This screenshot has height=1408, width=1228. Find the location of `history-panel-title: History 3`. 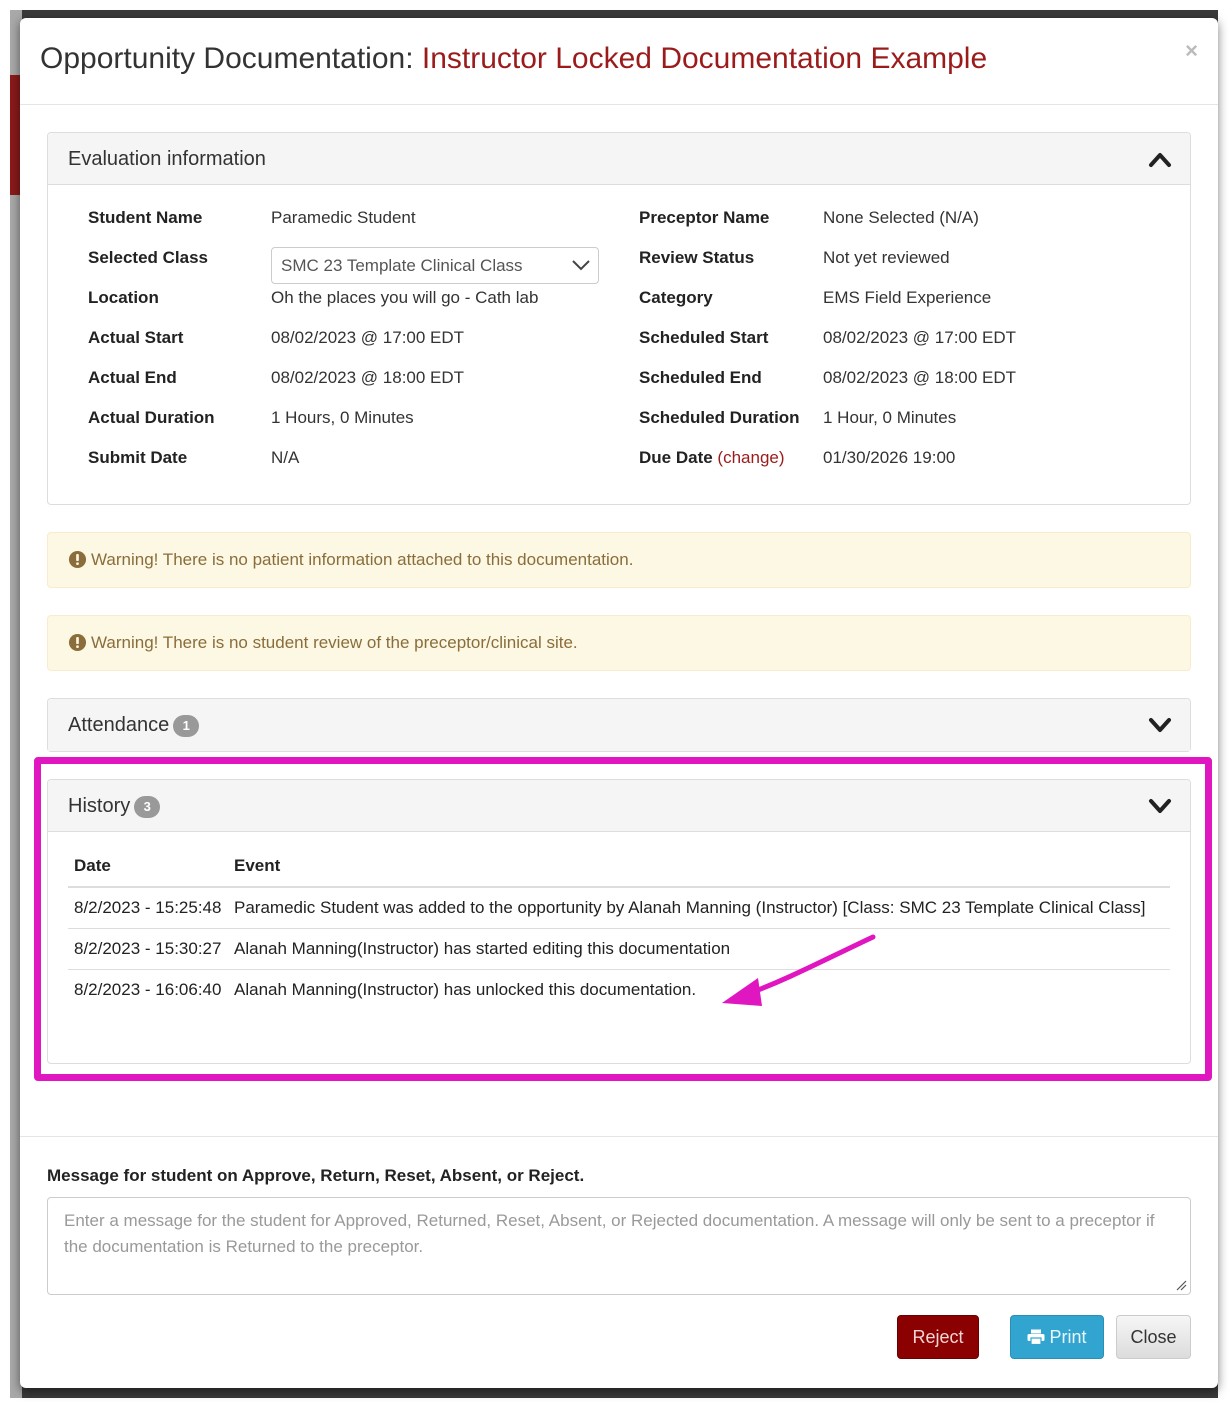

history-panel-title: History 3 is located at coordinates (114, 806).